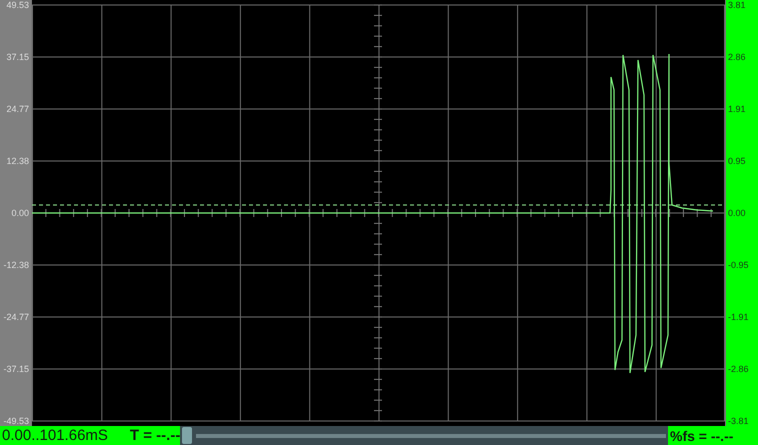 This screenshot has width=758, height=445. What do you see at coordinates (55, 435) in the screenshot?
I see `time-range: 0.00..101.66mS` at bounding box center [55, 435].